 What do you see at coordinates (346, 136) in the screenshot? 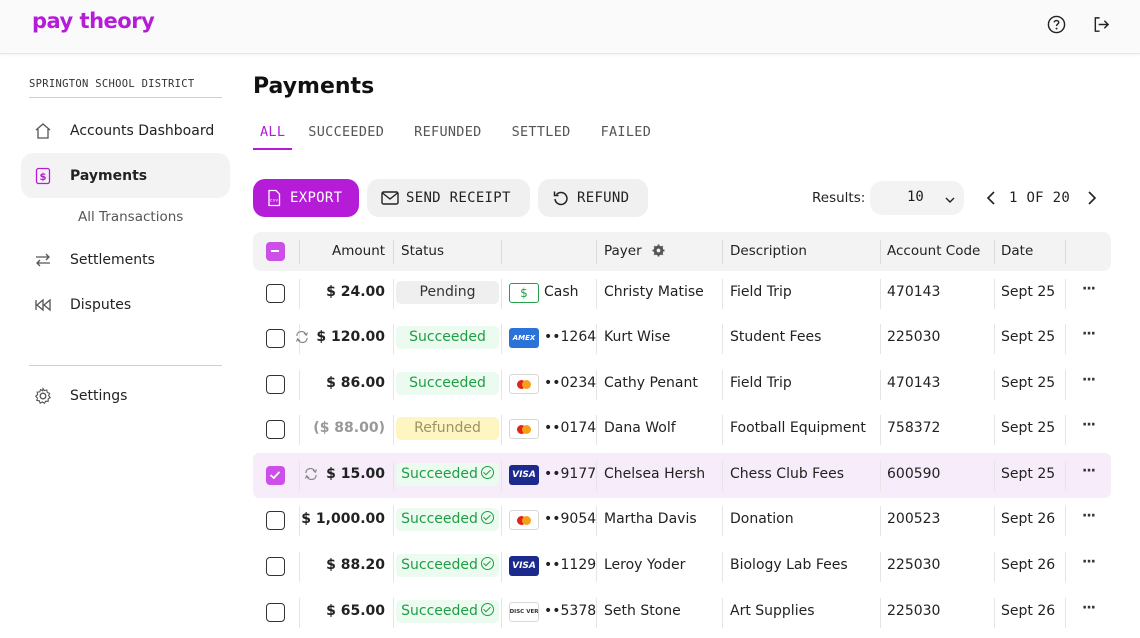
I see `tab-succeeded: SUCCEEDED` at bounding box center [346, 136].